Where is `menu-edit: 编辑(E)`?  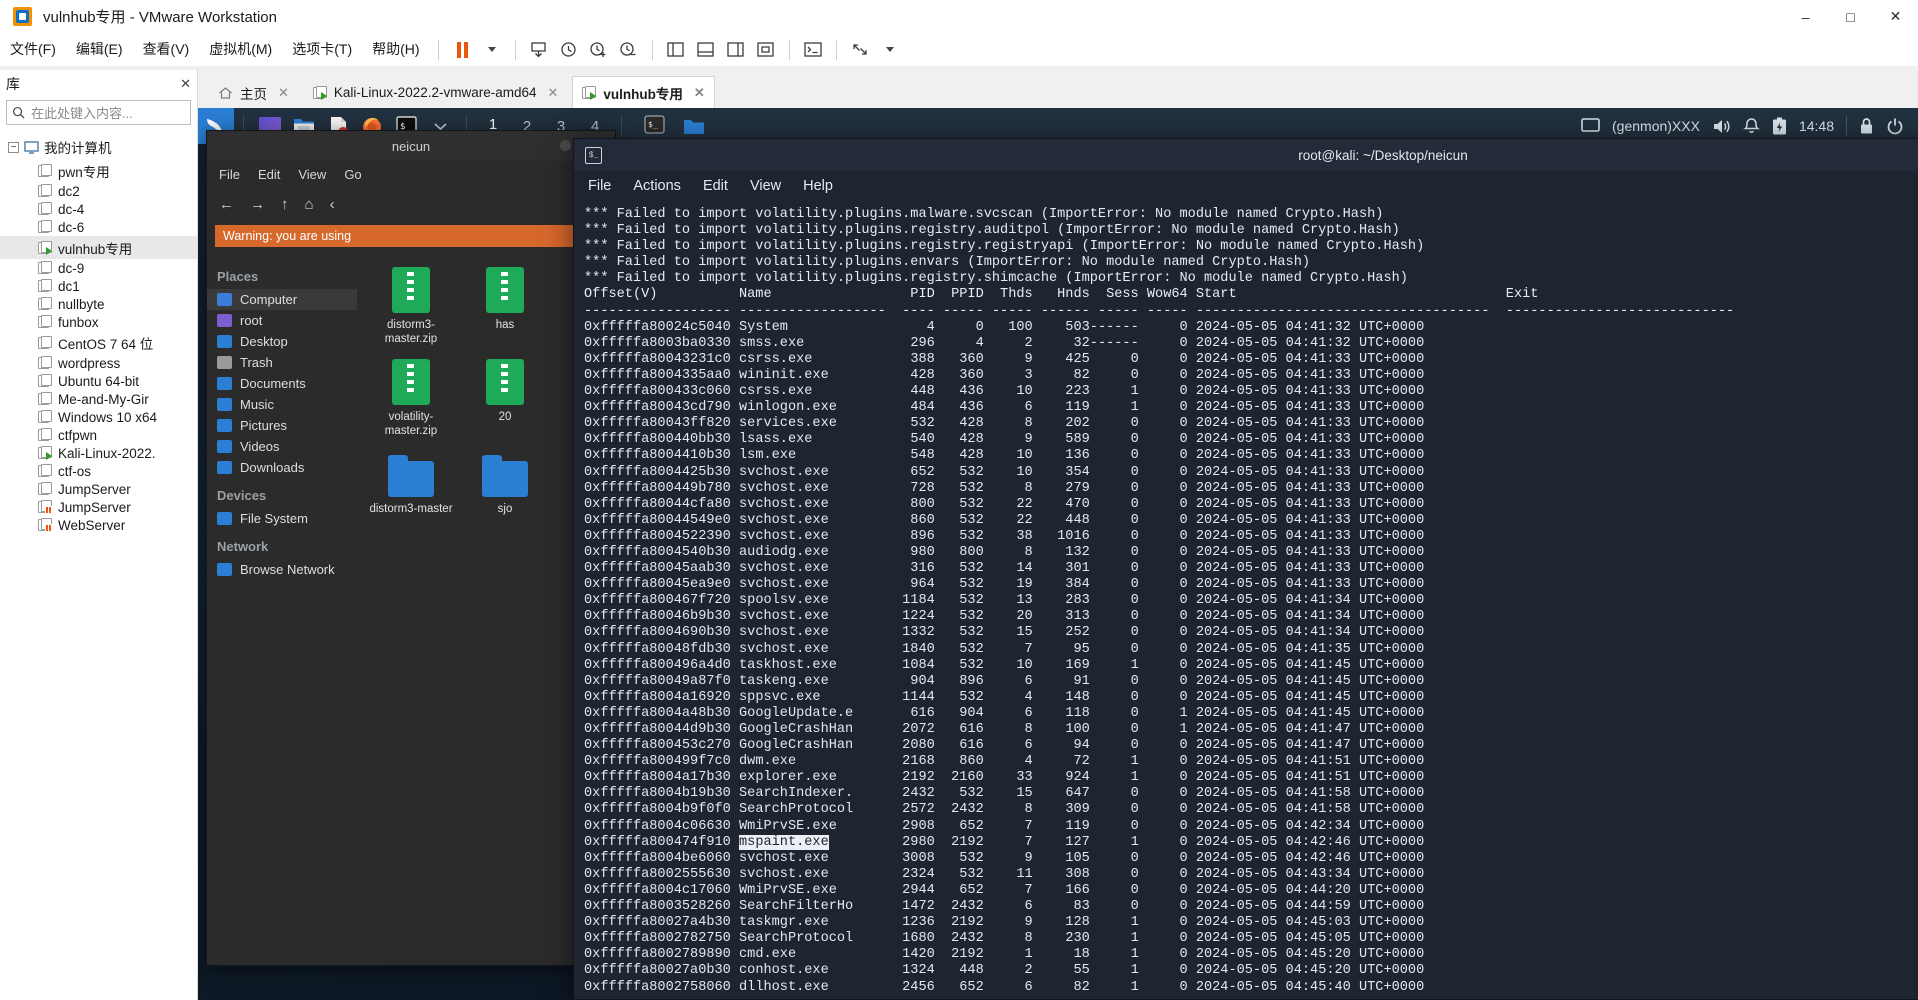
menu-edit: 编辑(E) is located at coordinates (99, 49).